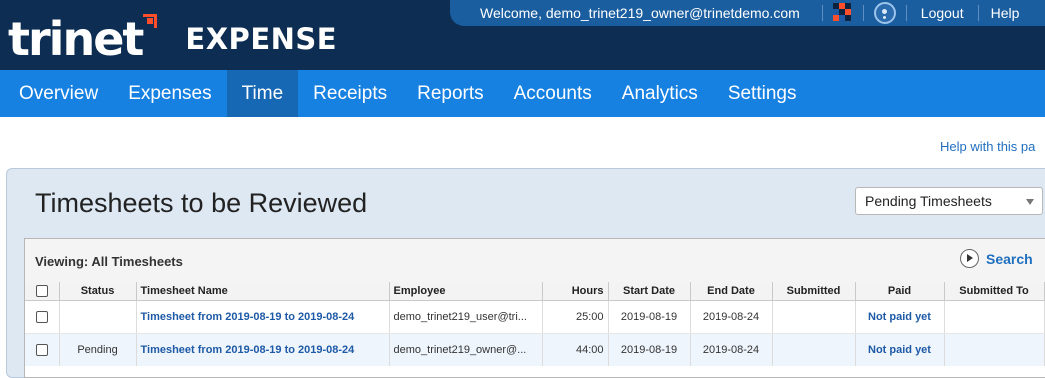 The image size is (1045, 378). I want to click on logout-link: Logout, so click(942, 13).